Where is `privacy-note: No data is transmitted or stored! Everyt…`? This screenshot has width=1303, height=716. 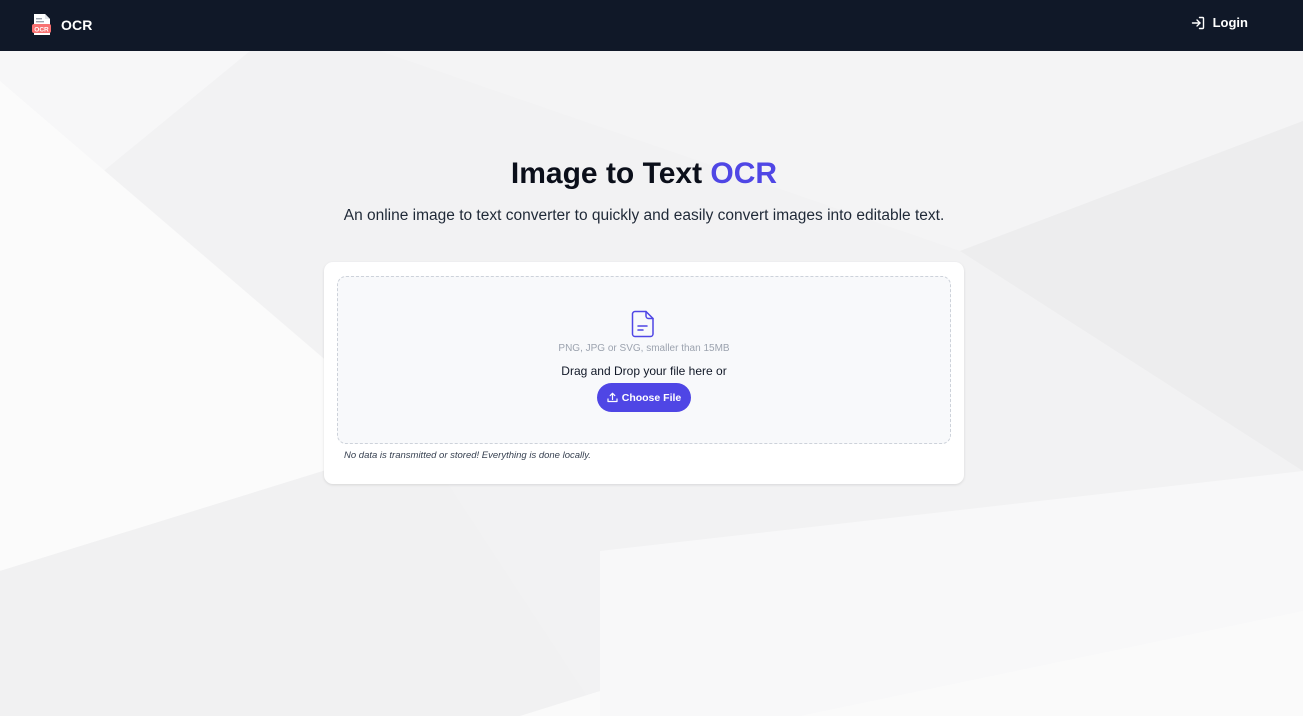 privacy-note: No data is transmitted or stored! Everyt… is located at coordinates (467, 455).